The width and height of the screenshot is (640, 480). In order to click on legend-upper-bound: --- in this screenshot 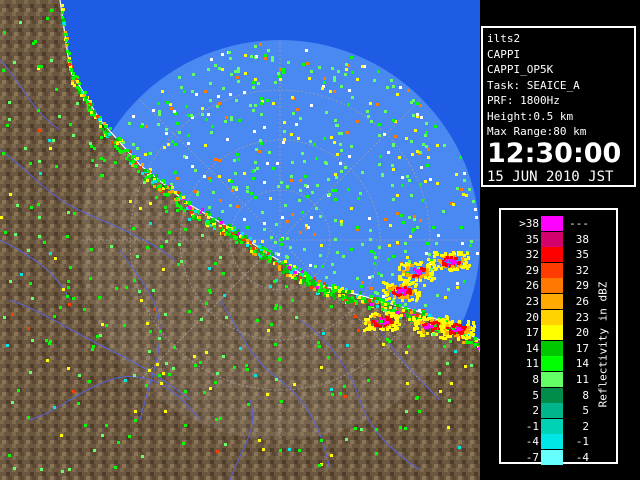, I will do `click(579, 223)`.